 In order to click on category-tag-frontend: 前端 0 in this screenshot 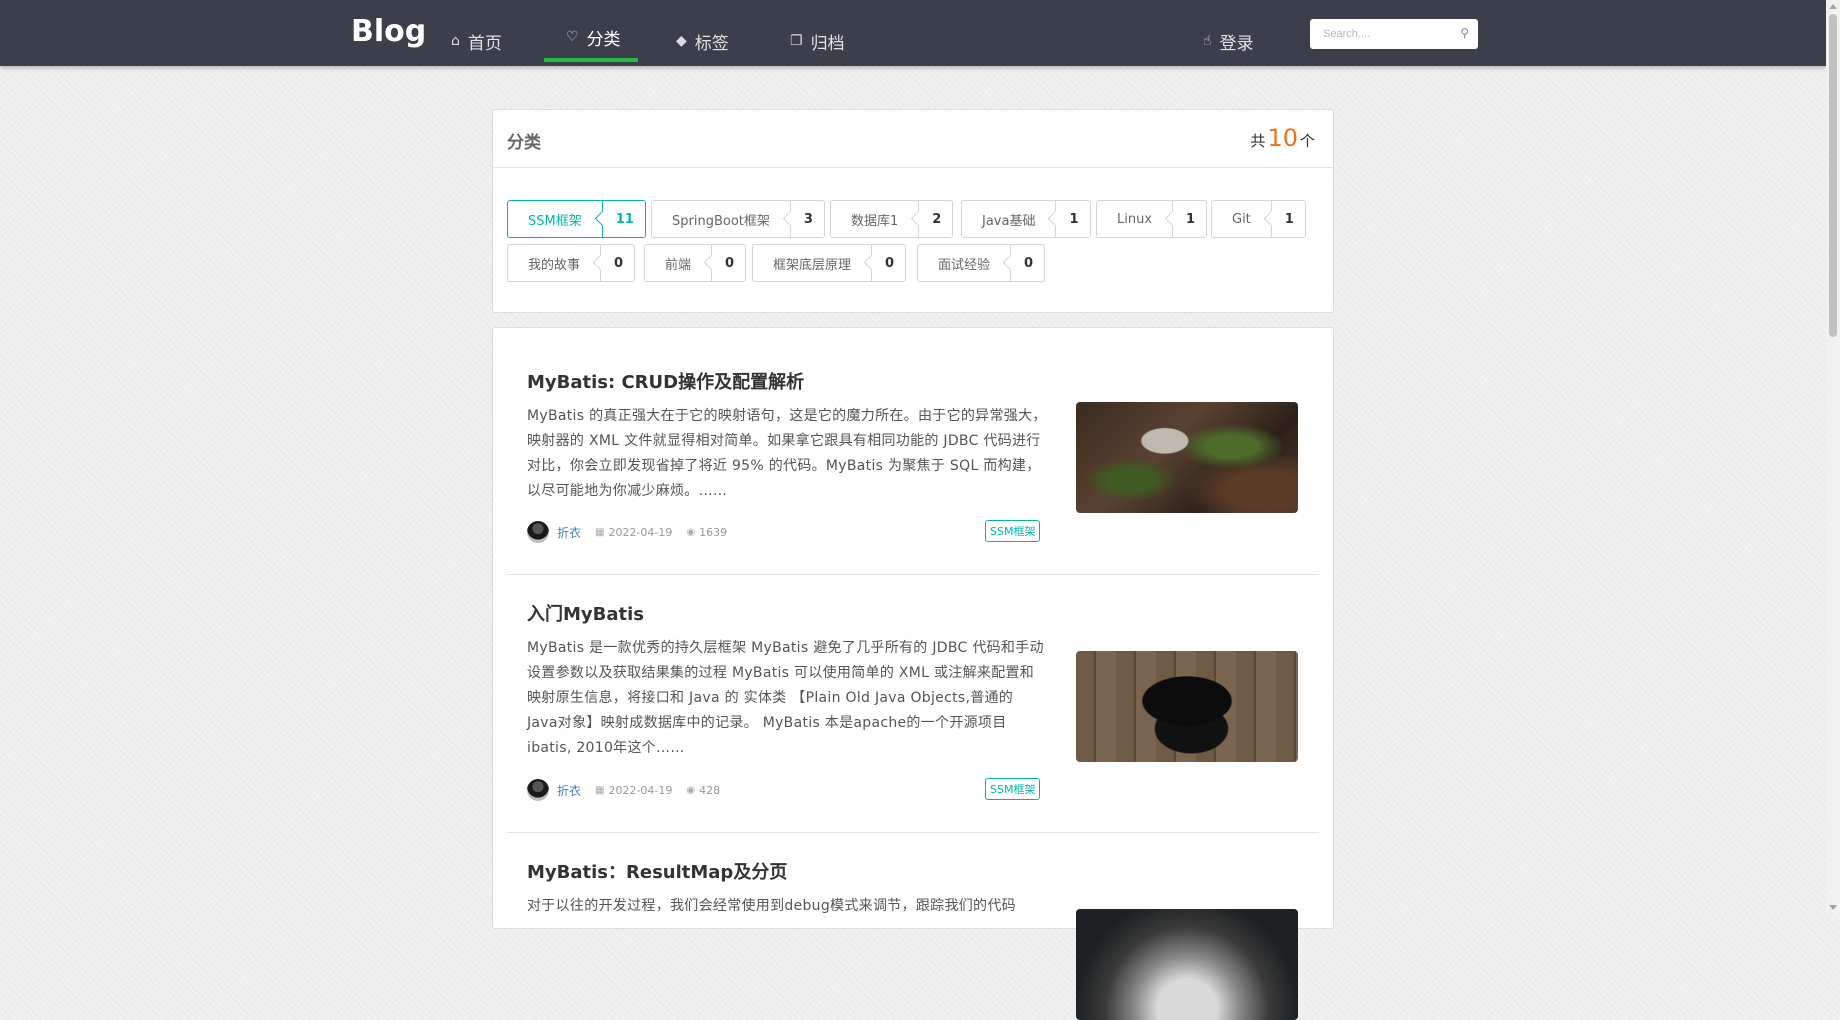, I will do `click(695, 263)`.